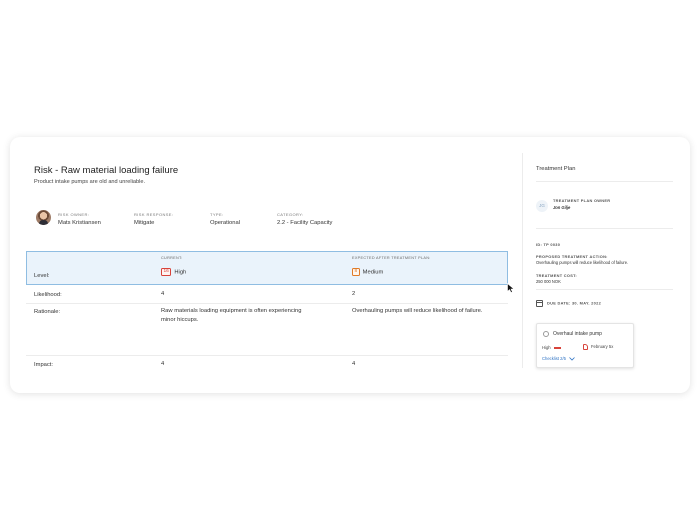  I want to click on task-checklist-text: Checklist 2/5, so click(554, 358).